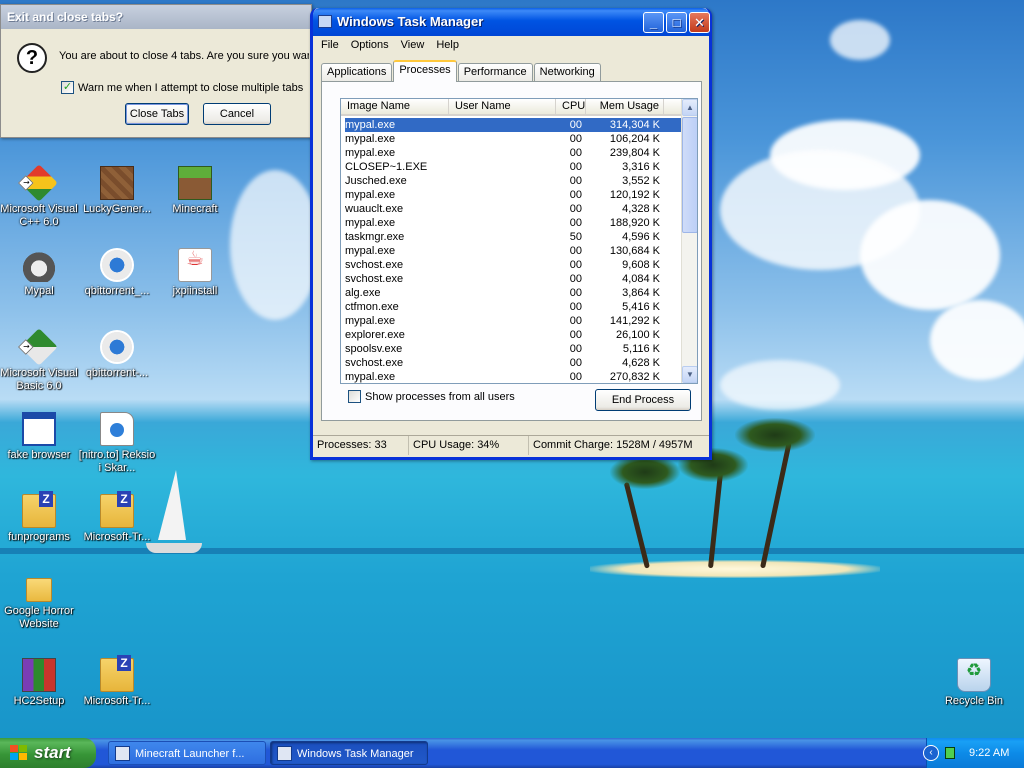  Describe the element at coordinates (931, 753) in the screenshot. I see `show-hidden-icons-chevron-icon: ‹` at that location.